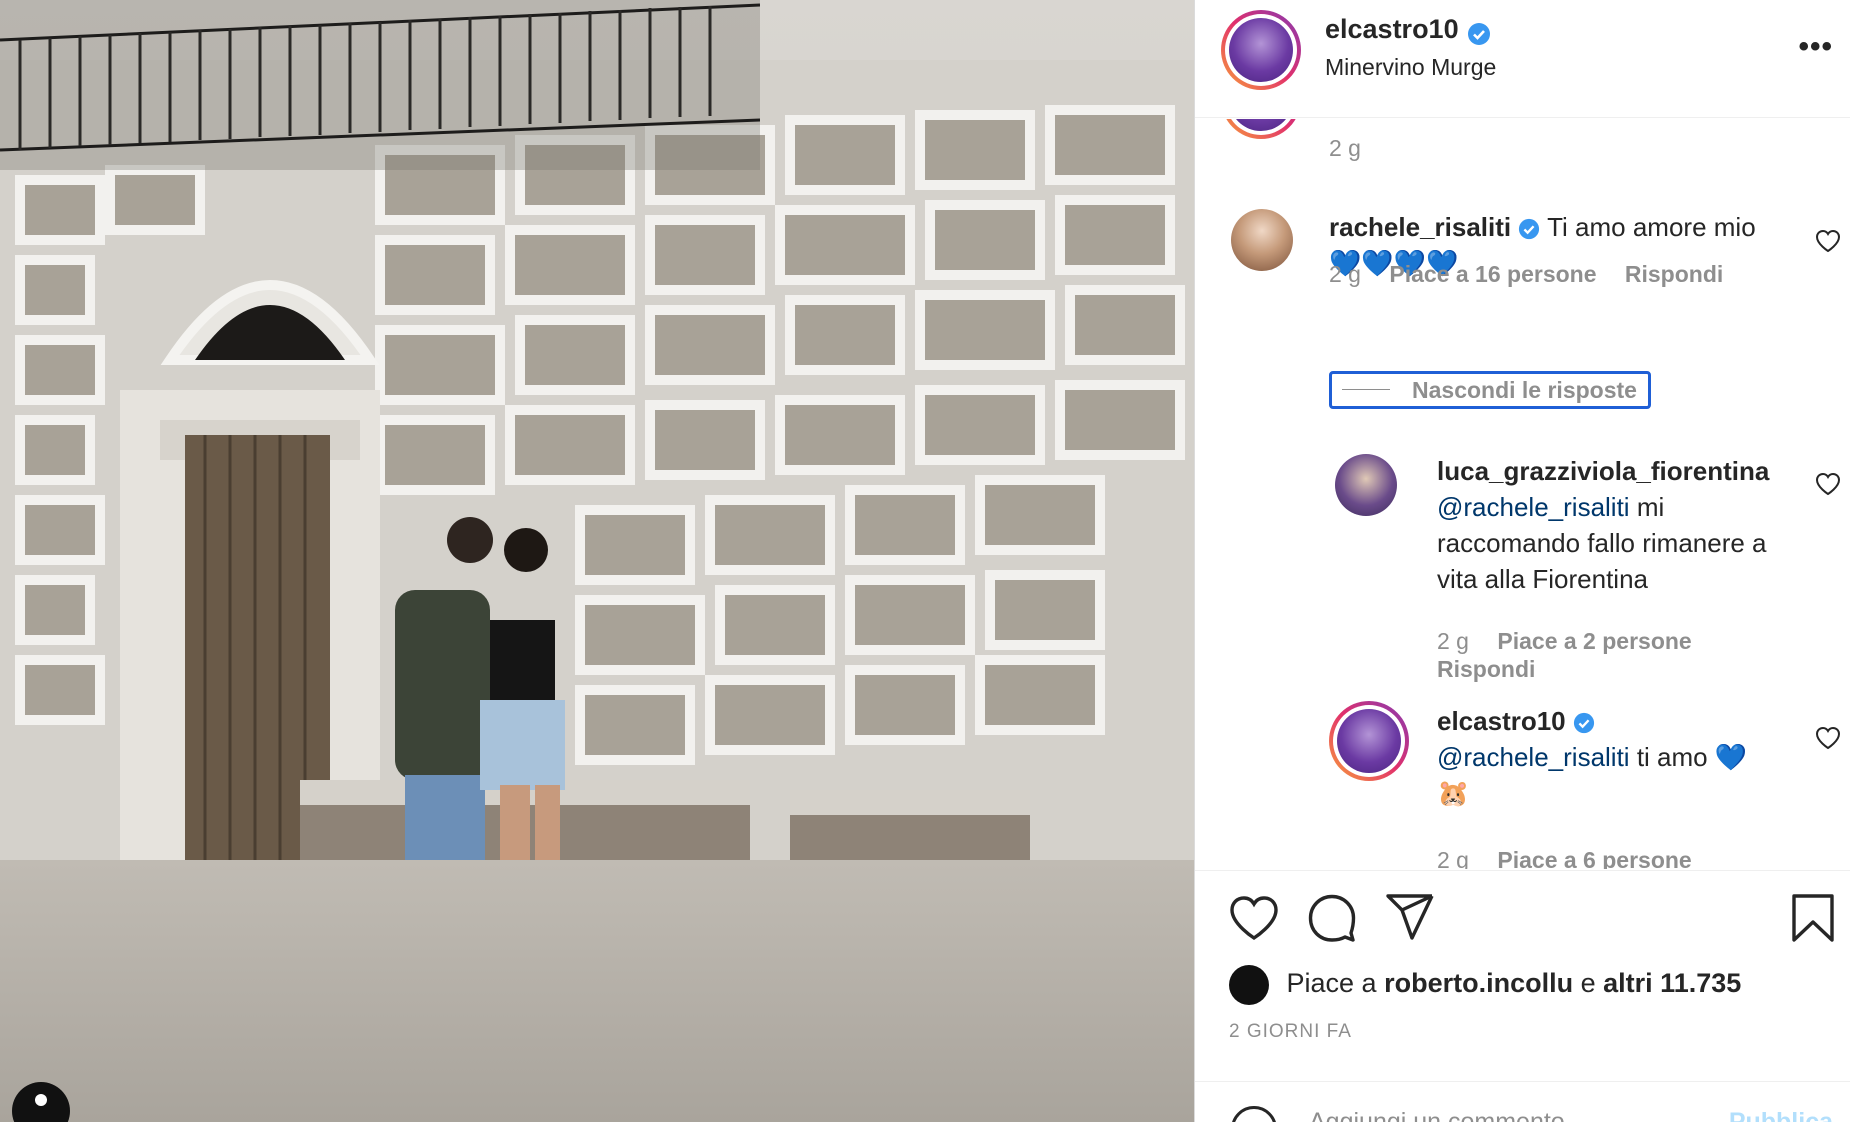 This screenshot has height=1122, width=1850. I want to click on likes-summary: Piace a roberto.incollu e altri 11.735, so click(1485, 985).